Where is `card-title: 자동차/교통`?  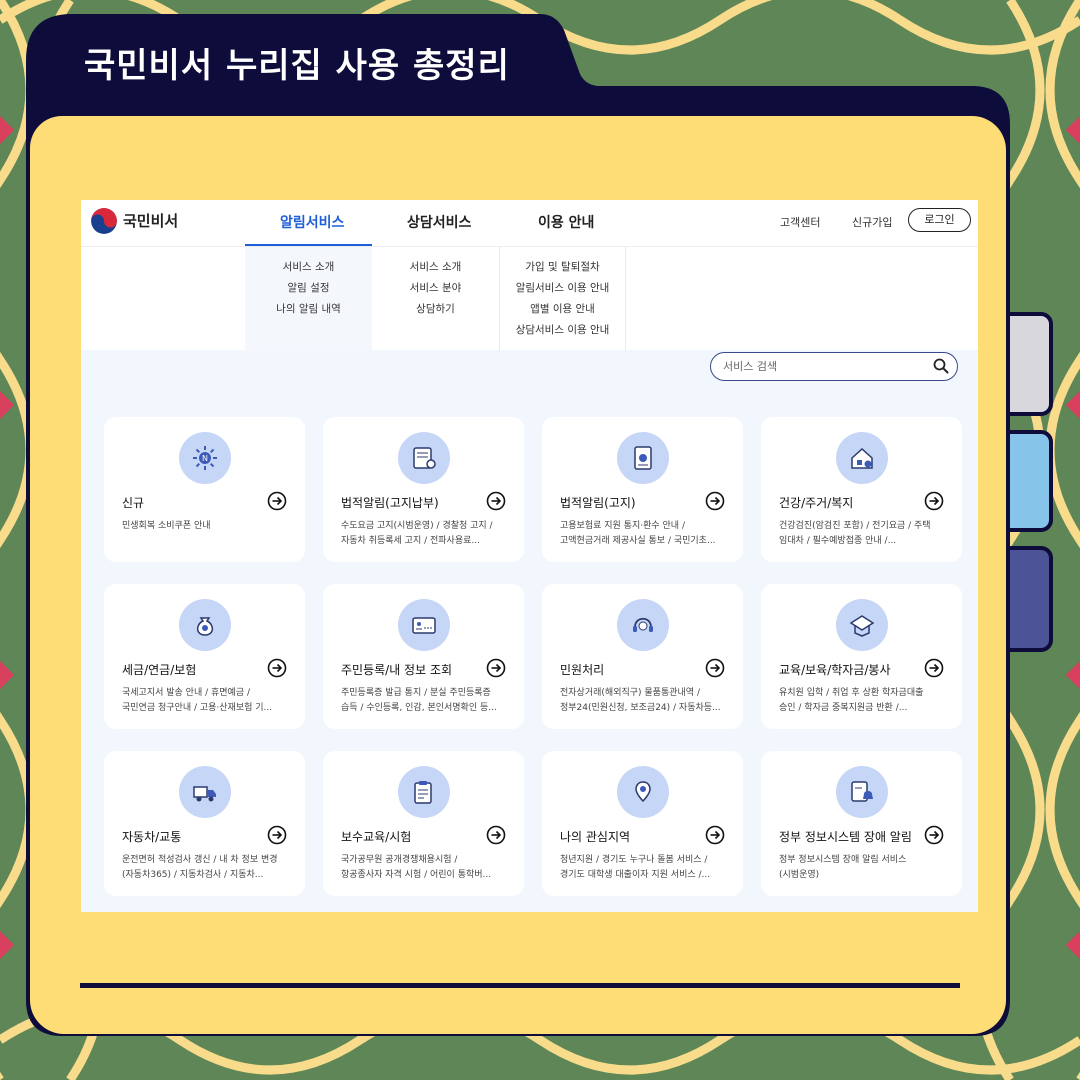 card-title: 자동차/교통 is located at coordinates (152, 837).